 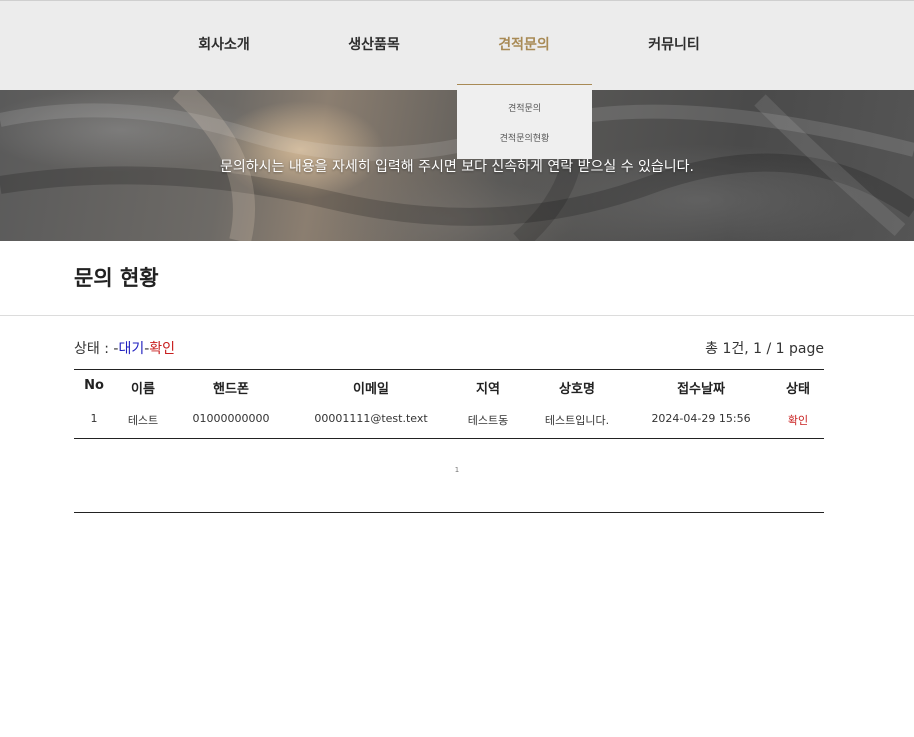 I want to click on total-count: 총 1건, 1 / 1 page, so click(x=764, y=349).